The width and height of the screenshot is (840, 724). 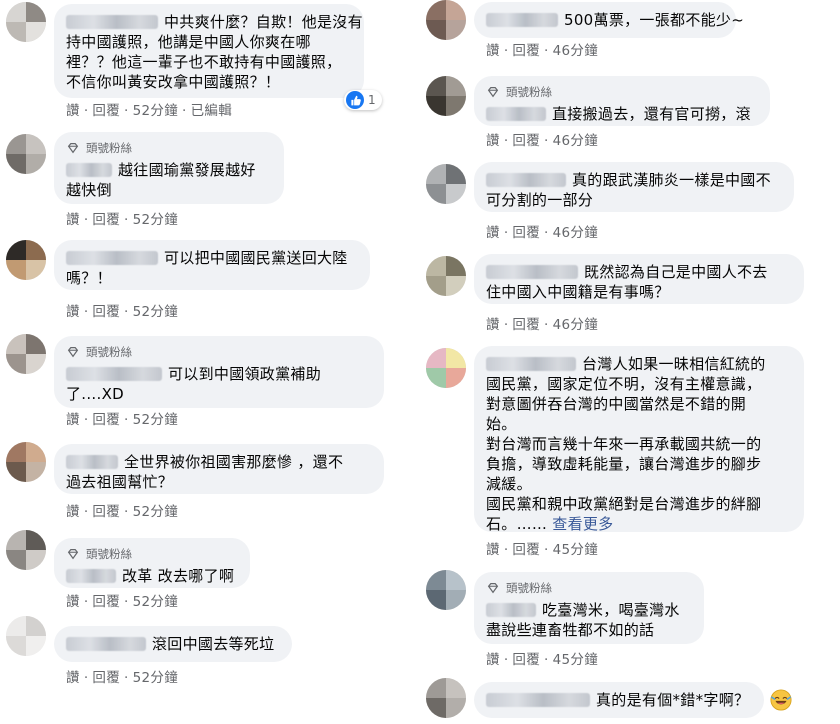 What do you see at coordinates (578, 292) in the screenshot?
I see `comment-line: 住中國入中國籍是有事嗎？` at bounding box center [578, 292].